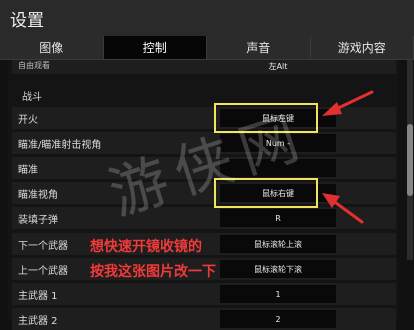 This screenshot has height=330, width=414. What do you see at coordinates (153, 271) in the screenshot?
I see `annotation-line-2: 按我这张图片改一下` at bounding box center [153, 271].